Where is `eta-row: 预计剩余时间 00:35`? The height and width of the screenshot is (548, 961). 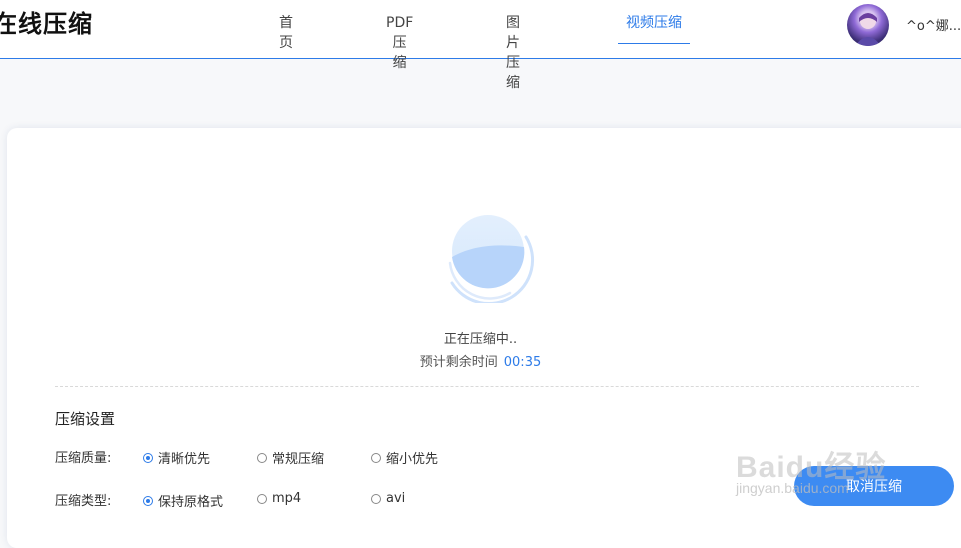 eta-row: 预计剩余时间 00:35 is located at coordinates (480, 360).